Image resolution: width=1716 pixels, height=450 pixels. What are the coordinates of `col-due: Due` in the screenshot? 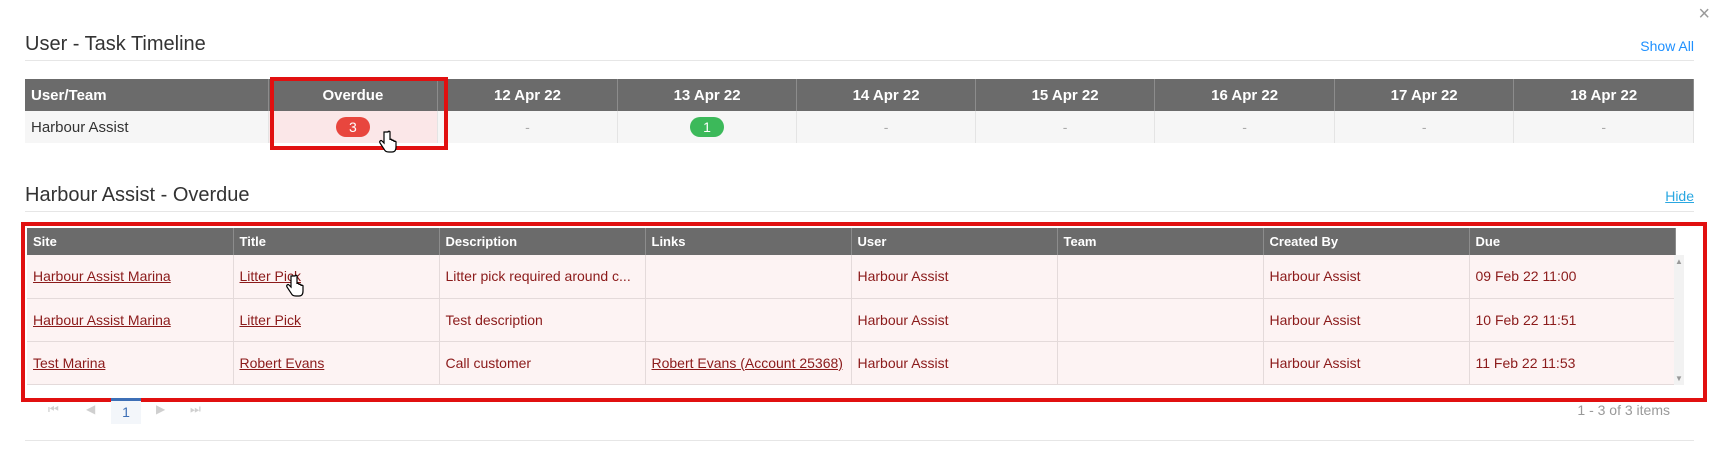 It's located at (1572, 241).